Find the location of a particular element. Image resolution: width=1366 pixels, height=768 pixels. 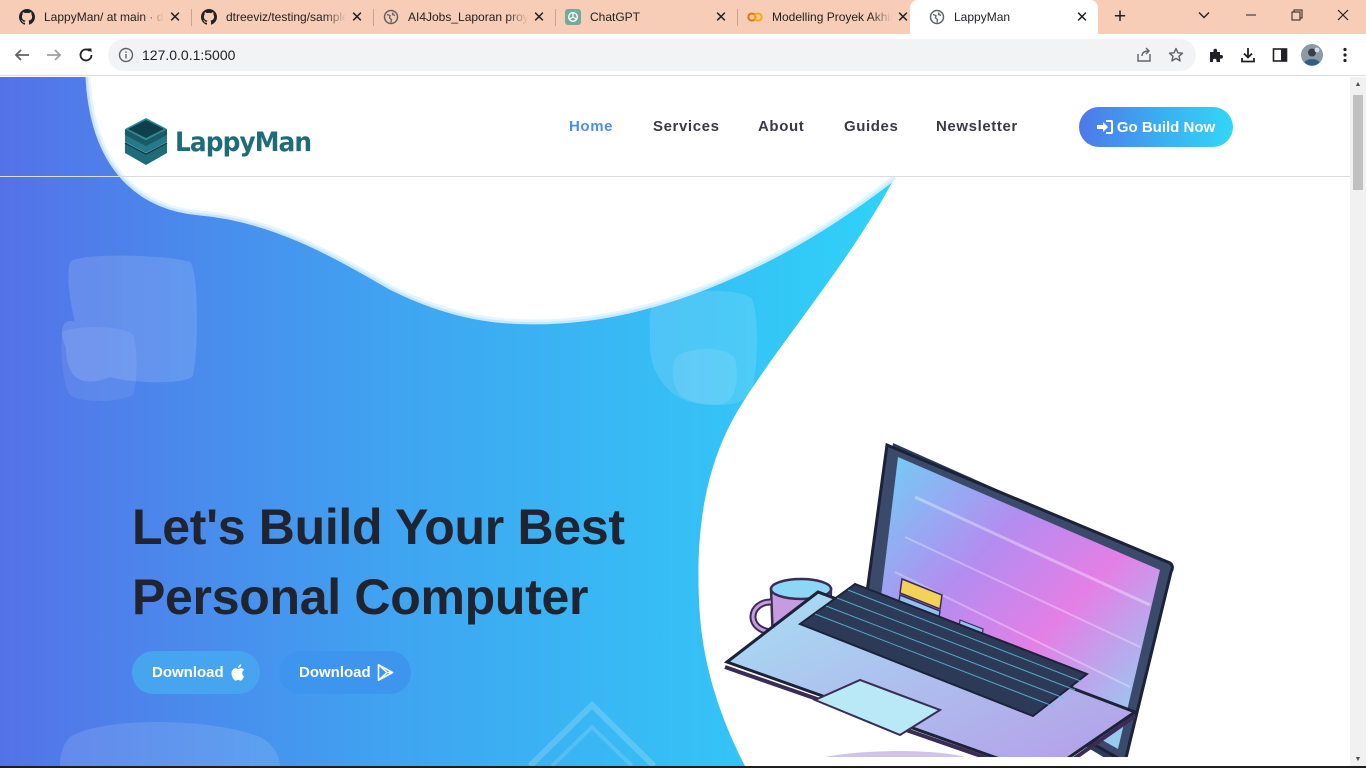

browser-menu-icon is located at coordinates (1345, 55).